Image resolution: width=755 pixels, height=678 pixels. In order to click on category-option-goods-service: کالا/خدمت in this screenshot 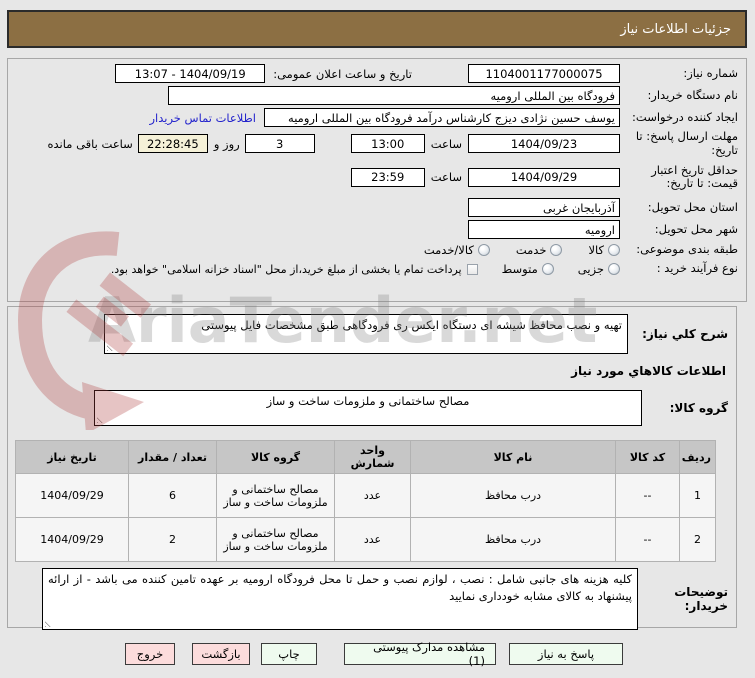, I will do `click(457, 250)`.